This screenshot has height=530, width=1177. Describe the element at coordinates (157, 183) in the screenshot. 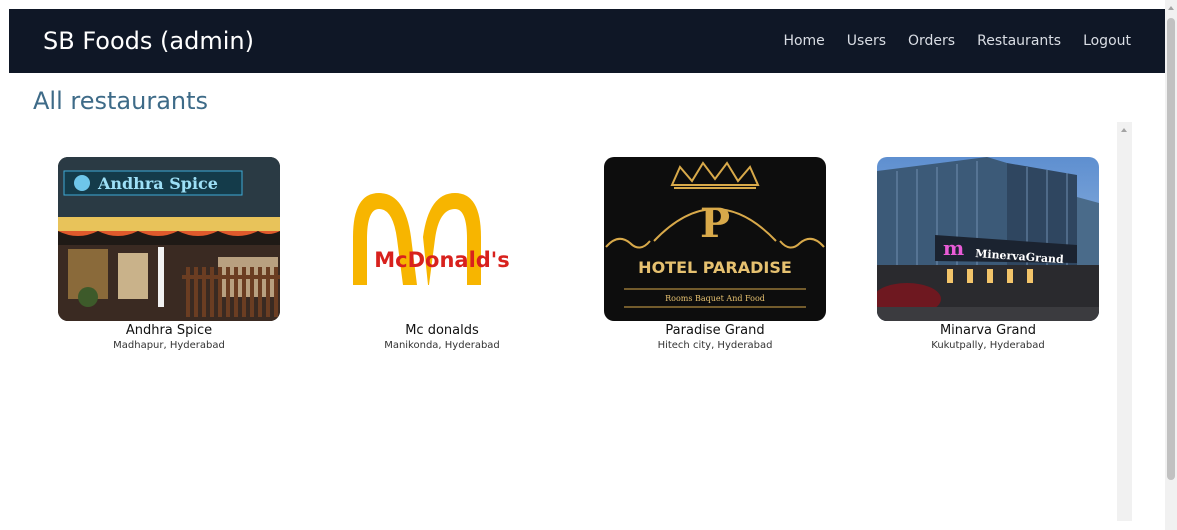

I see `restaurant-sign-text: Andhra Spice` at that location.